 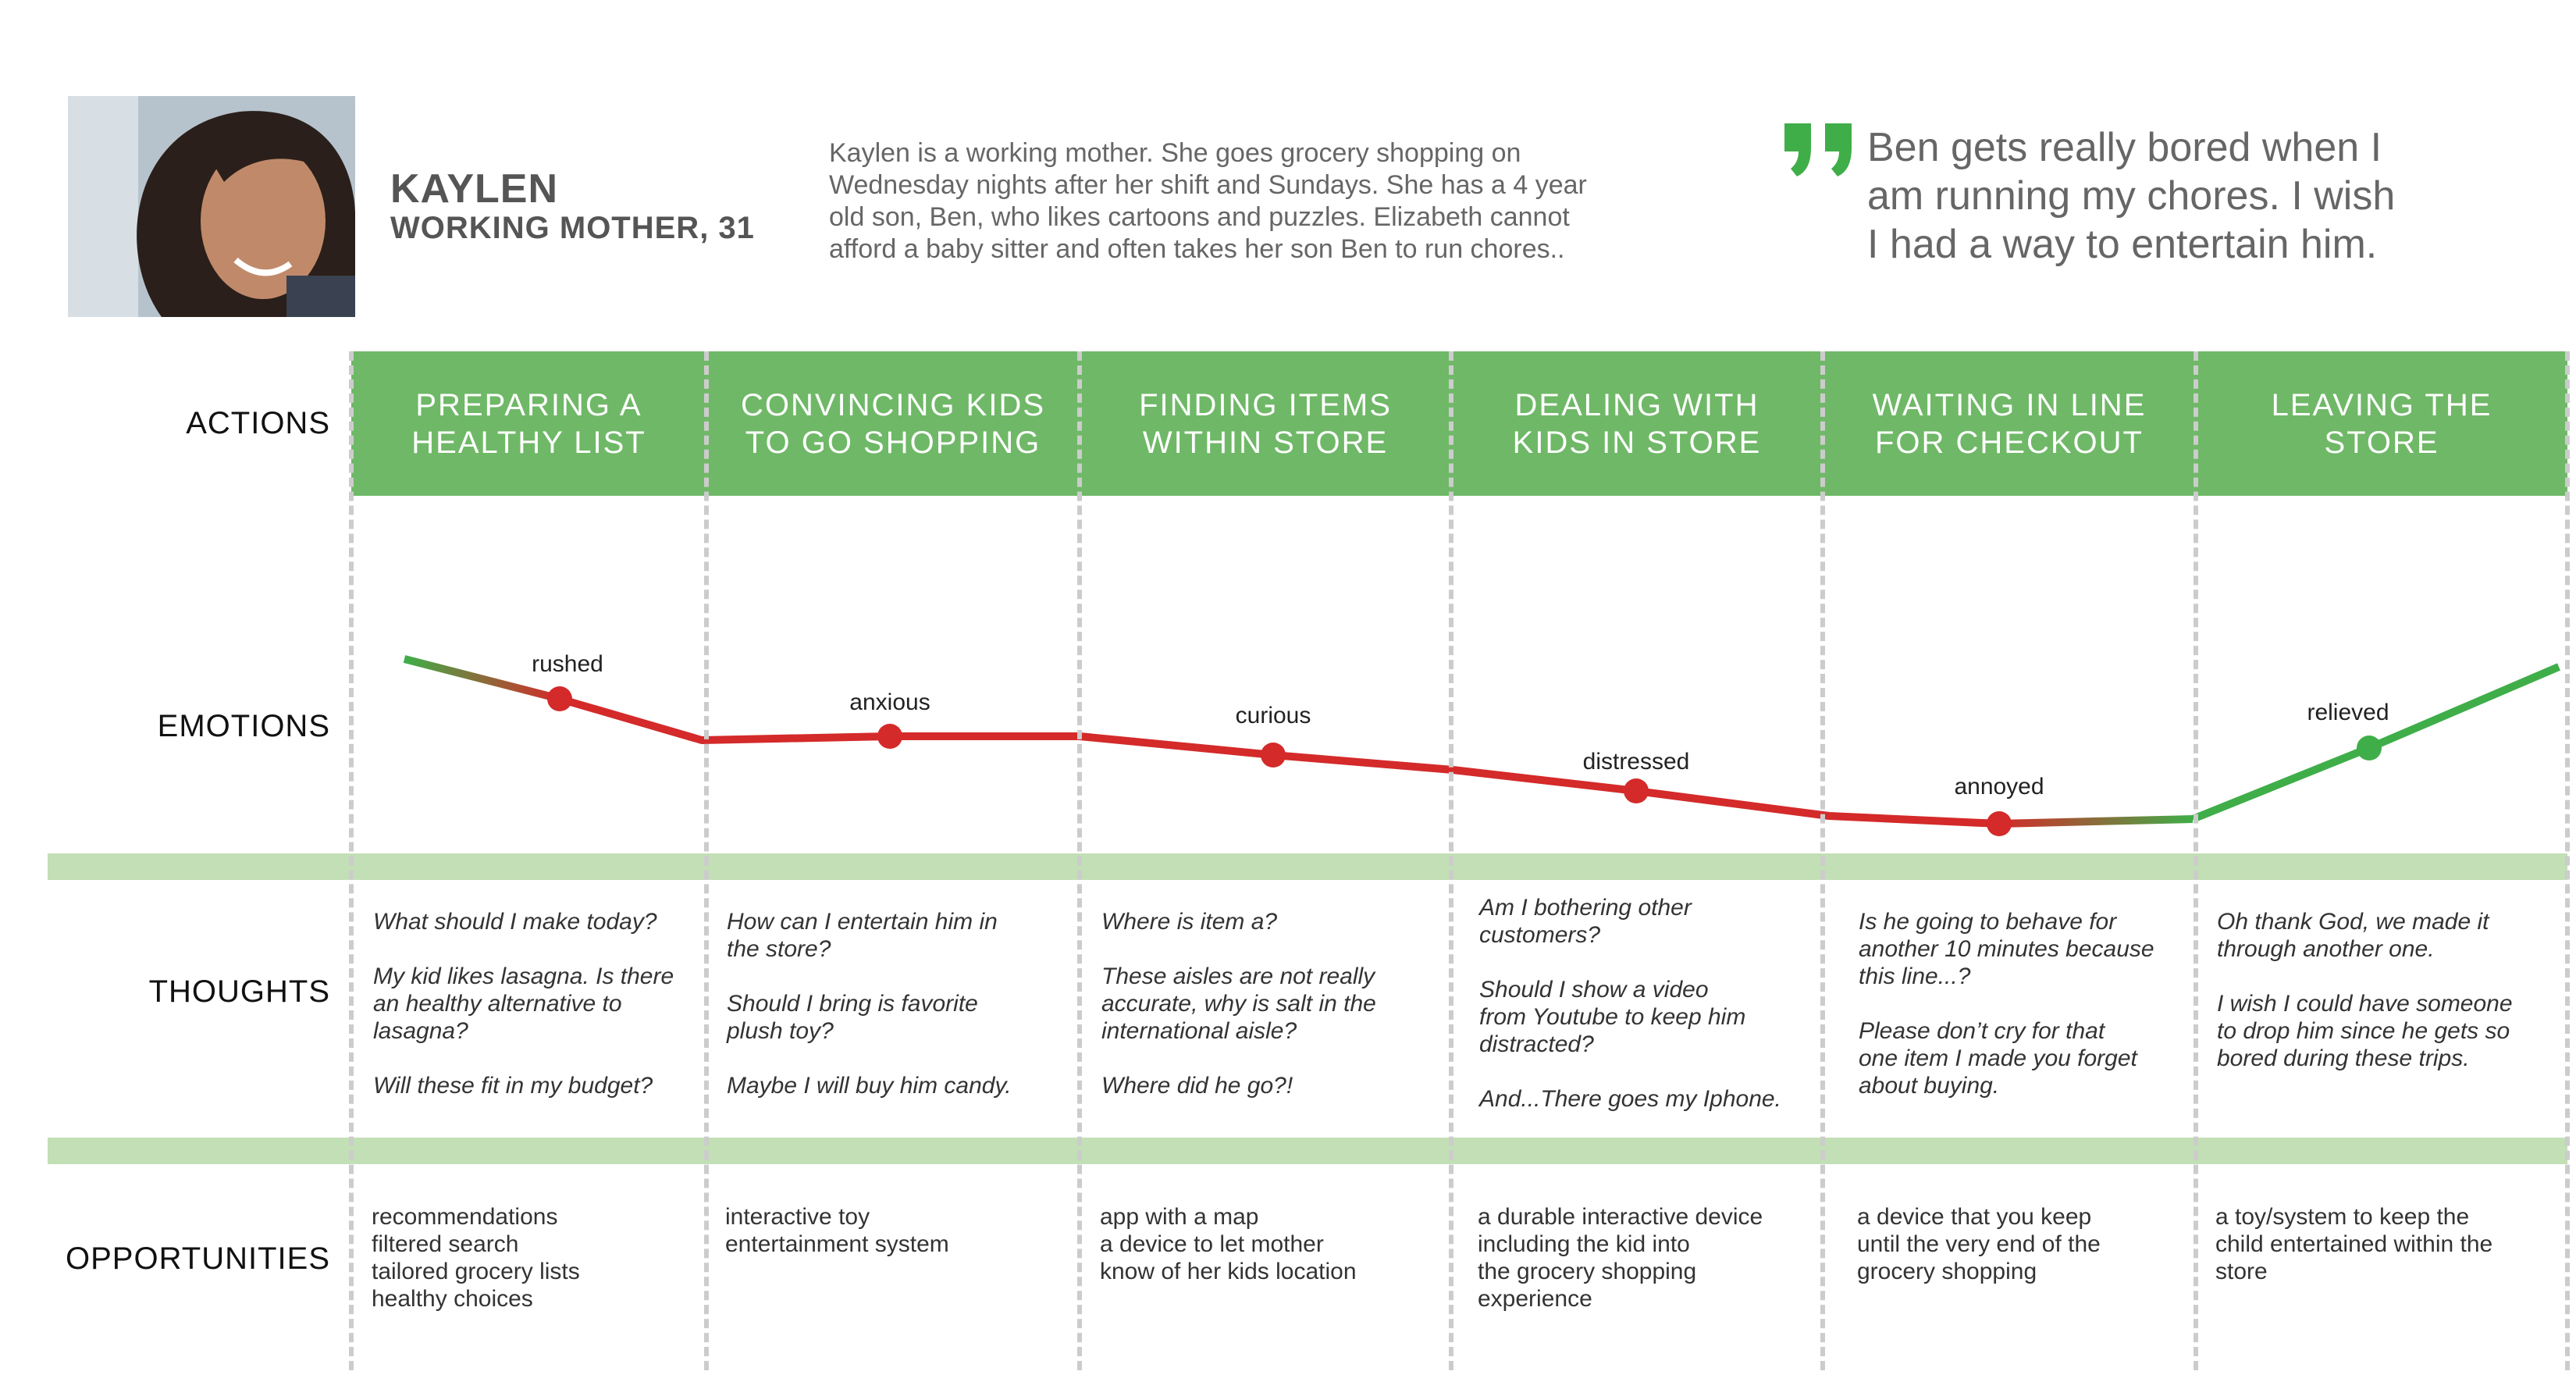 I want to click on thought-line: one item I made you forget, so click(x=1998, y=1058).